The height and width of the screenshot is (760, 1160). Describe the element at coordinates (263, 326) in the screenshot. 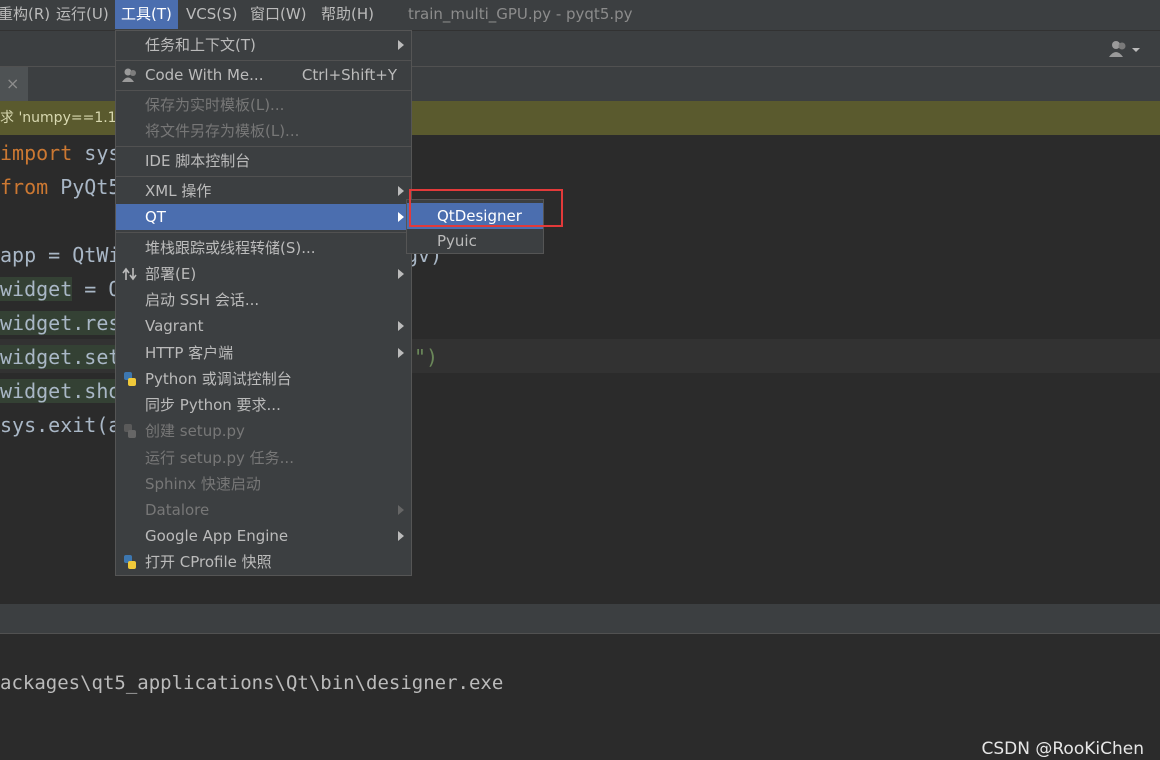

I see `menu-item-vagrant: Vagrant` at that location.